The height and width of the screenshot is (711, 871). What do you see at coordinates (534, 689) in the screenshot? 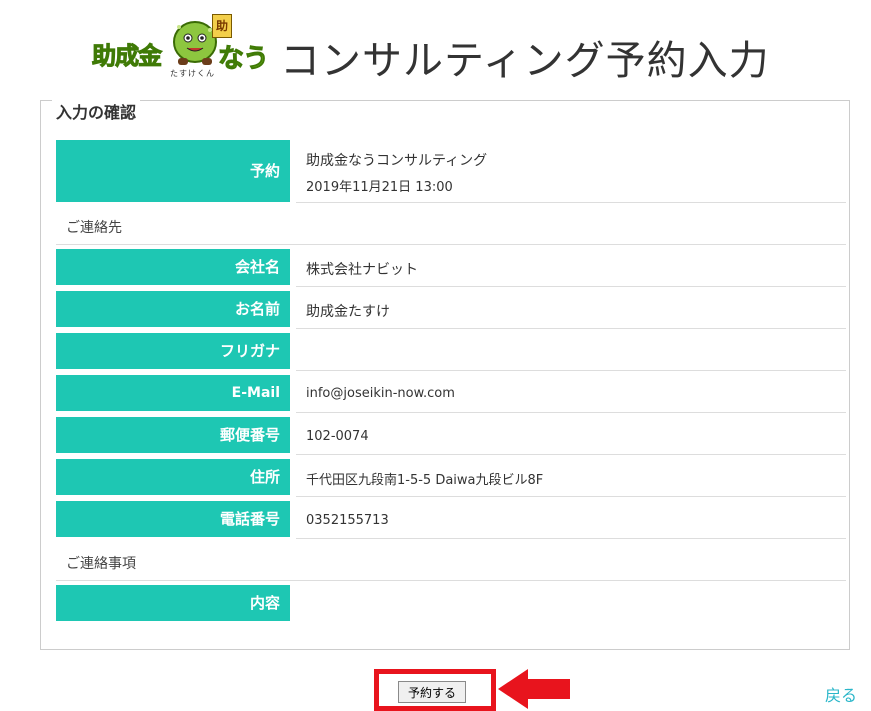
I see `left-arrow-icon` at bounding box center [534, 689].